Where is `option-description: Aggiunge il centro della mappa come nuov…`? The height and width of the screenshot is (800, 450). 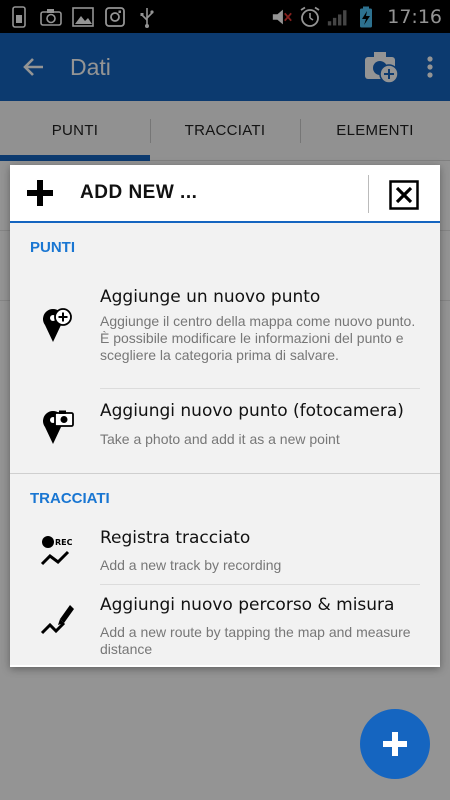
option-description: Aggiunge il centro della mappa come nuov… is located at coordinates (258, 338).